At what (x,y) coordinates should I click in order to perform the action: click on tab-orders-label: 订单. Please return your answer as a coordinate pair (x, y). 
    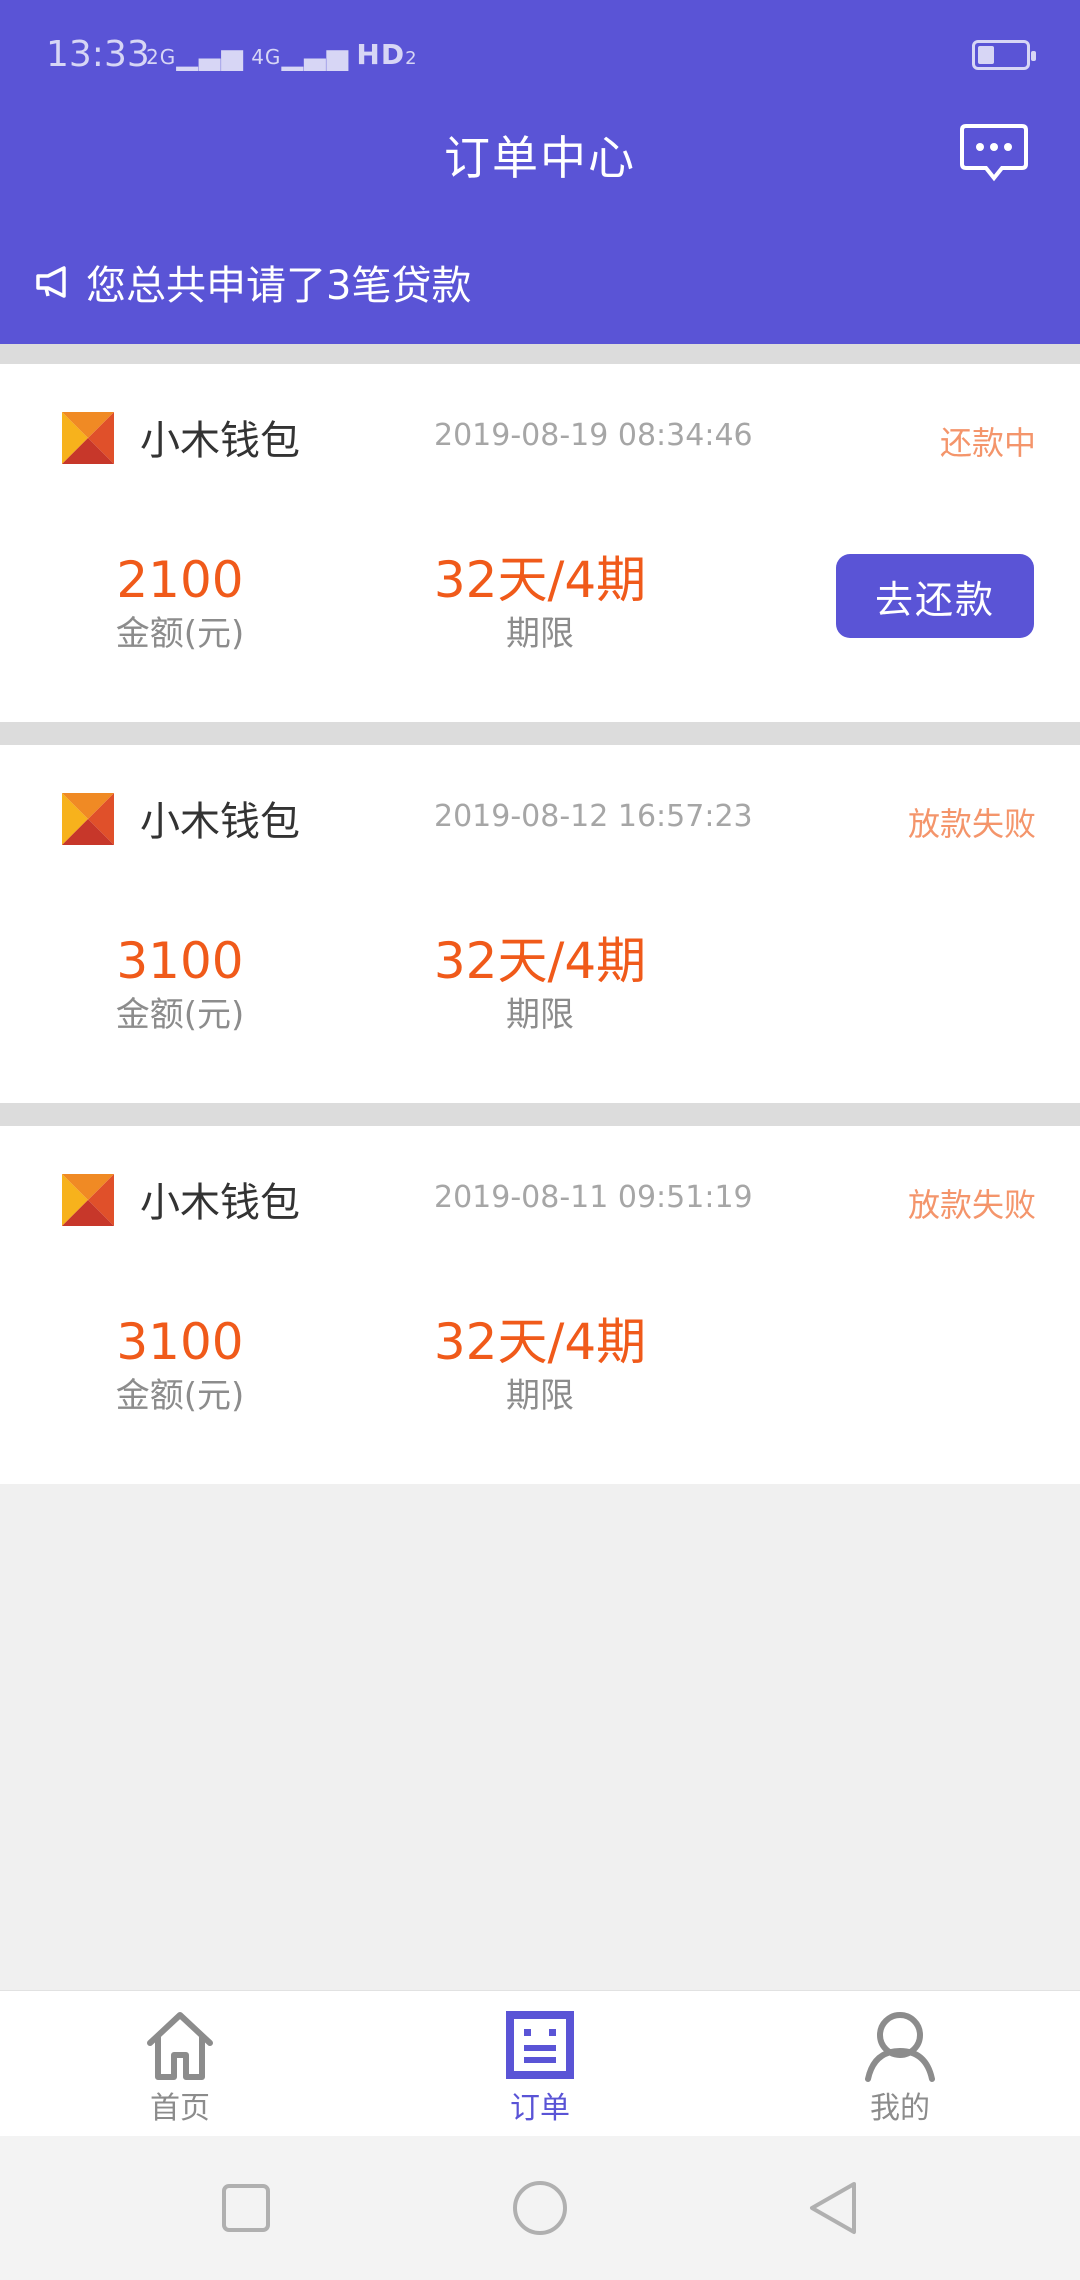
    Looking at the image, I should click on (540, 2108).